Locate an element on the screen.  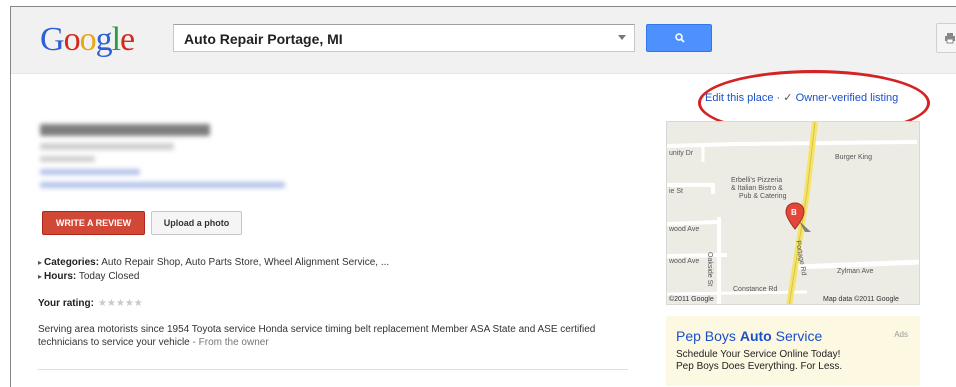
map-poi-label: Erbelli's Pizzeria is located at coordinates (757, 180).